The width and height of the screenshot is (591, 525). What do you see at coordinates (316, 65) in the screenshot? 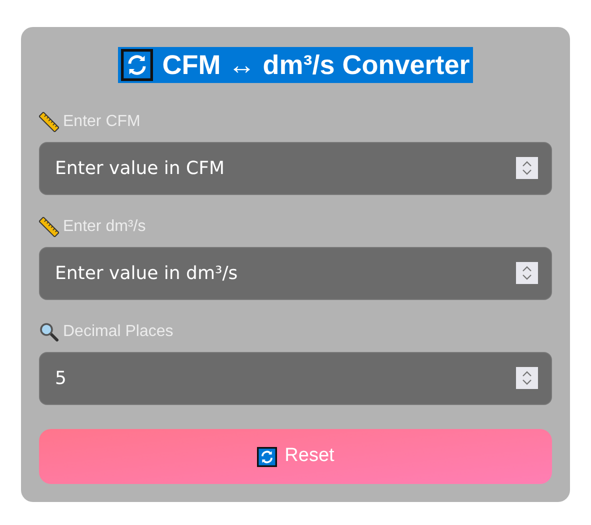
I see `title-text: CFM ↔ dm³/s Converter` at bounding box center [316, 65].